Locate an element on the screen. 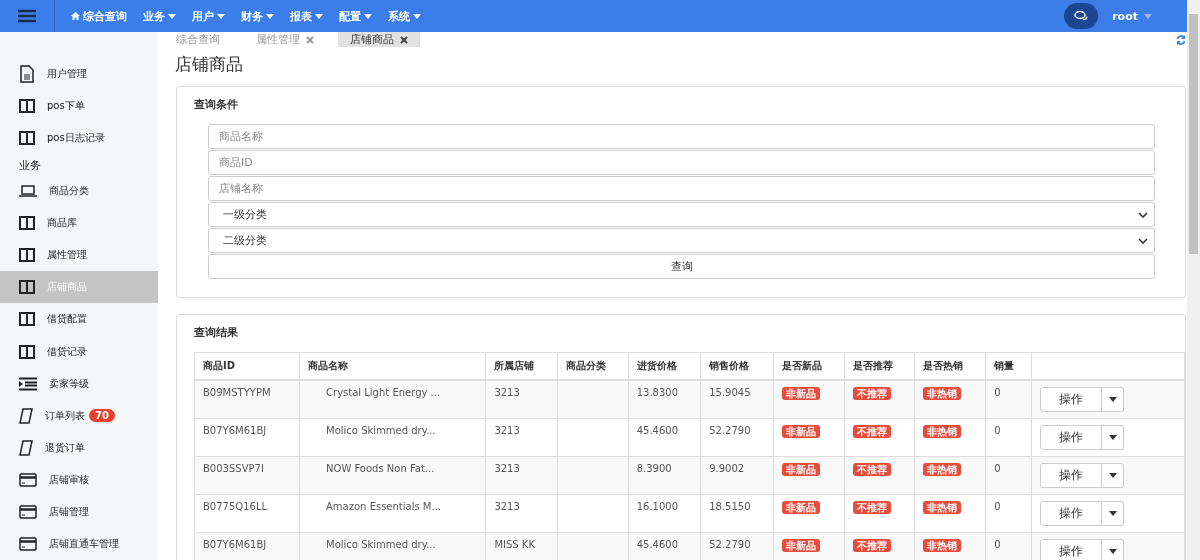 The width and height of the screenshot is (1200, 560). scrollbar is located at coordinates (1193, 280).